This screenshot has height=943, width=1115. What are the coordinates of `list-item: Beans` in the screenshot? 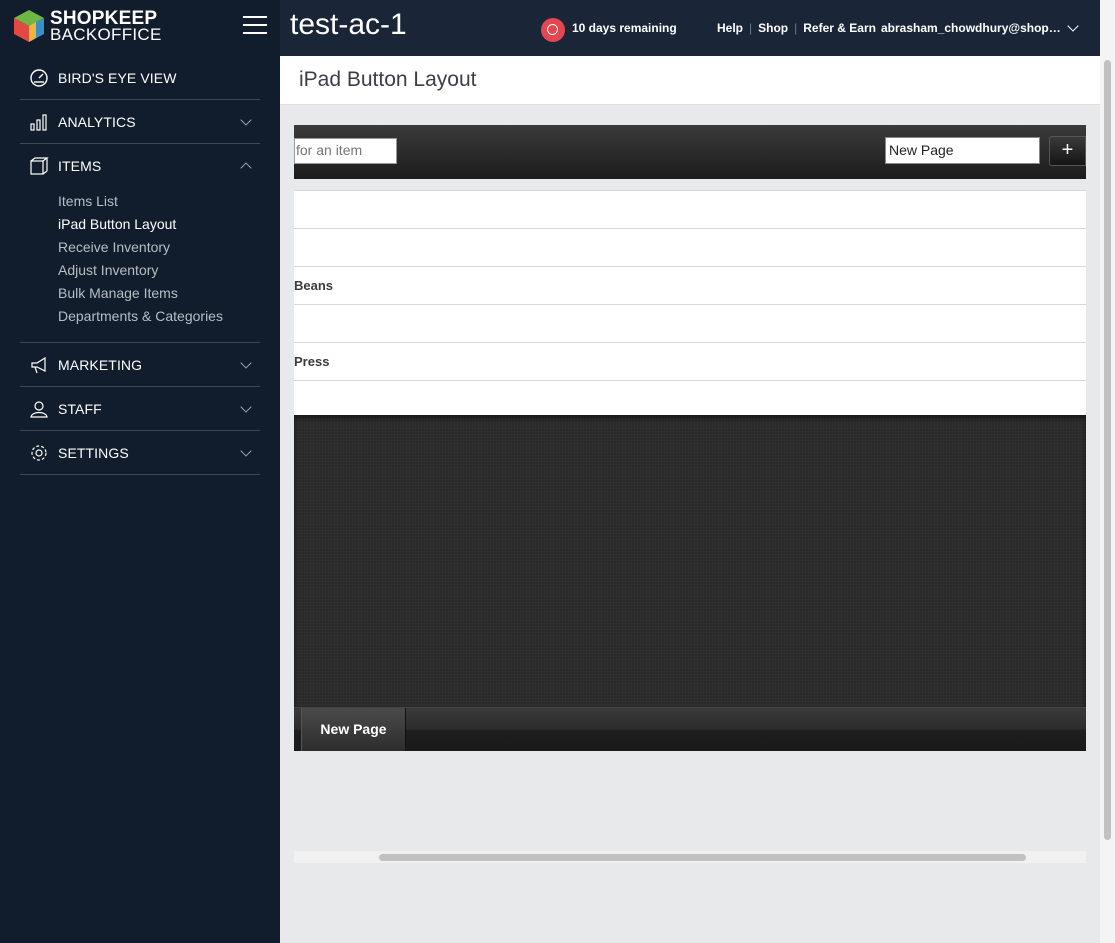 It's located at (690, 286).